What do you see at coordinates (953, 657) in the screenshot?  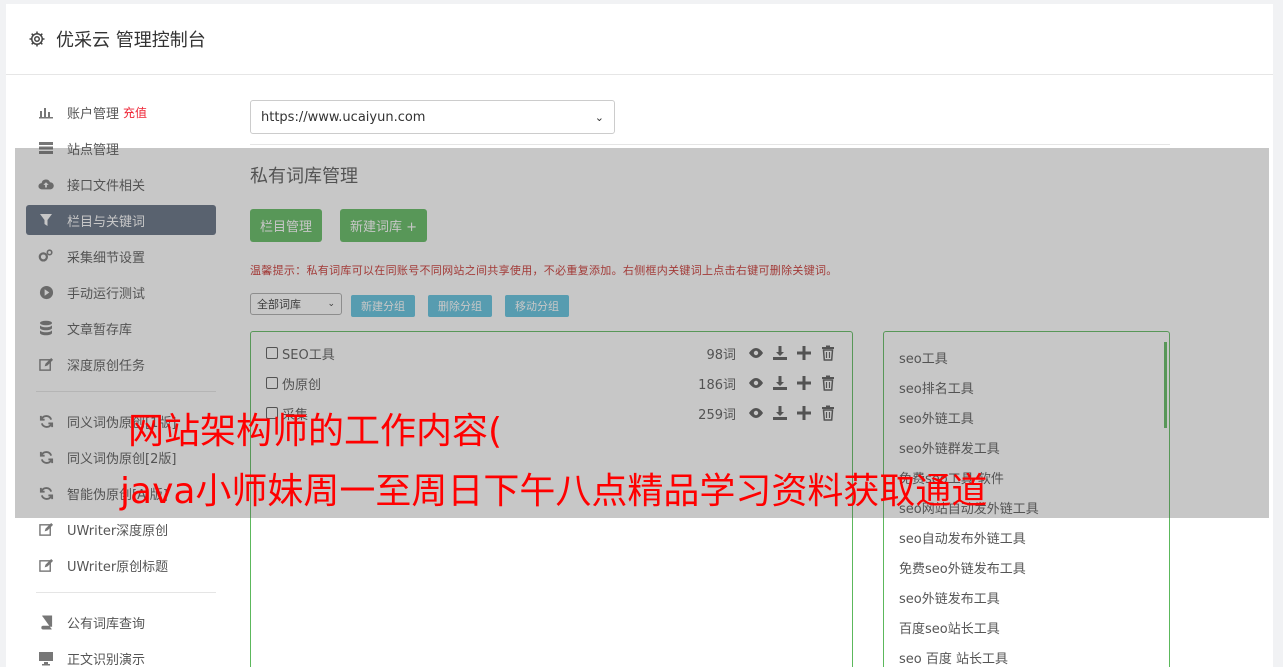 I see `keyword-item: seo 百度 站长工具` at bounding box center [953, 657].